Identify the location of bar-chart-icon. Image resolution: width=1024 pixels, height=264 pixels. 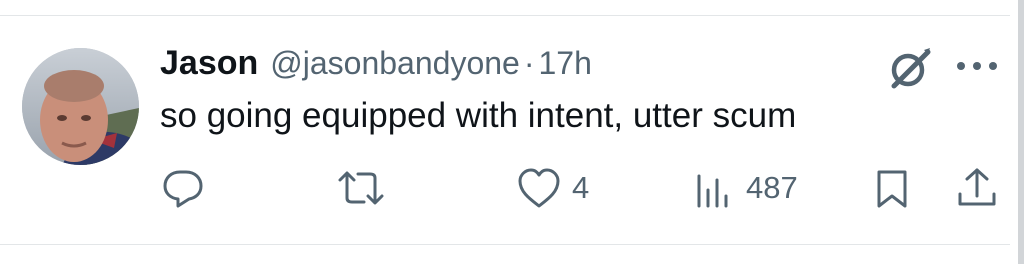
(712, 191).